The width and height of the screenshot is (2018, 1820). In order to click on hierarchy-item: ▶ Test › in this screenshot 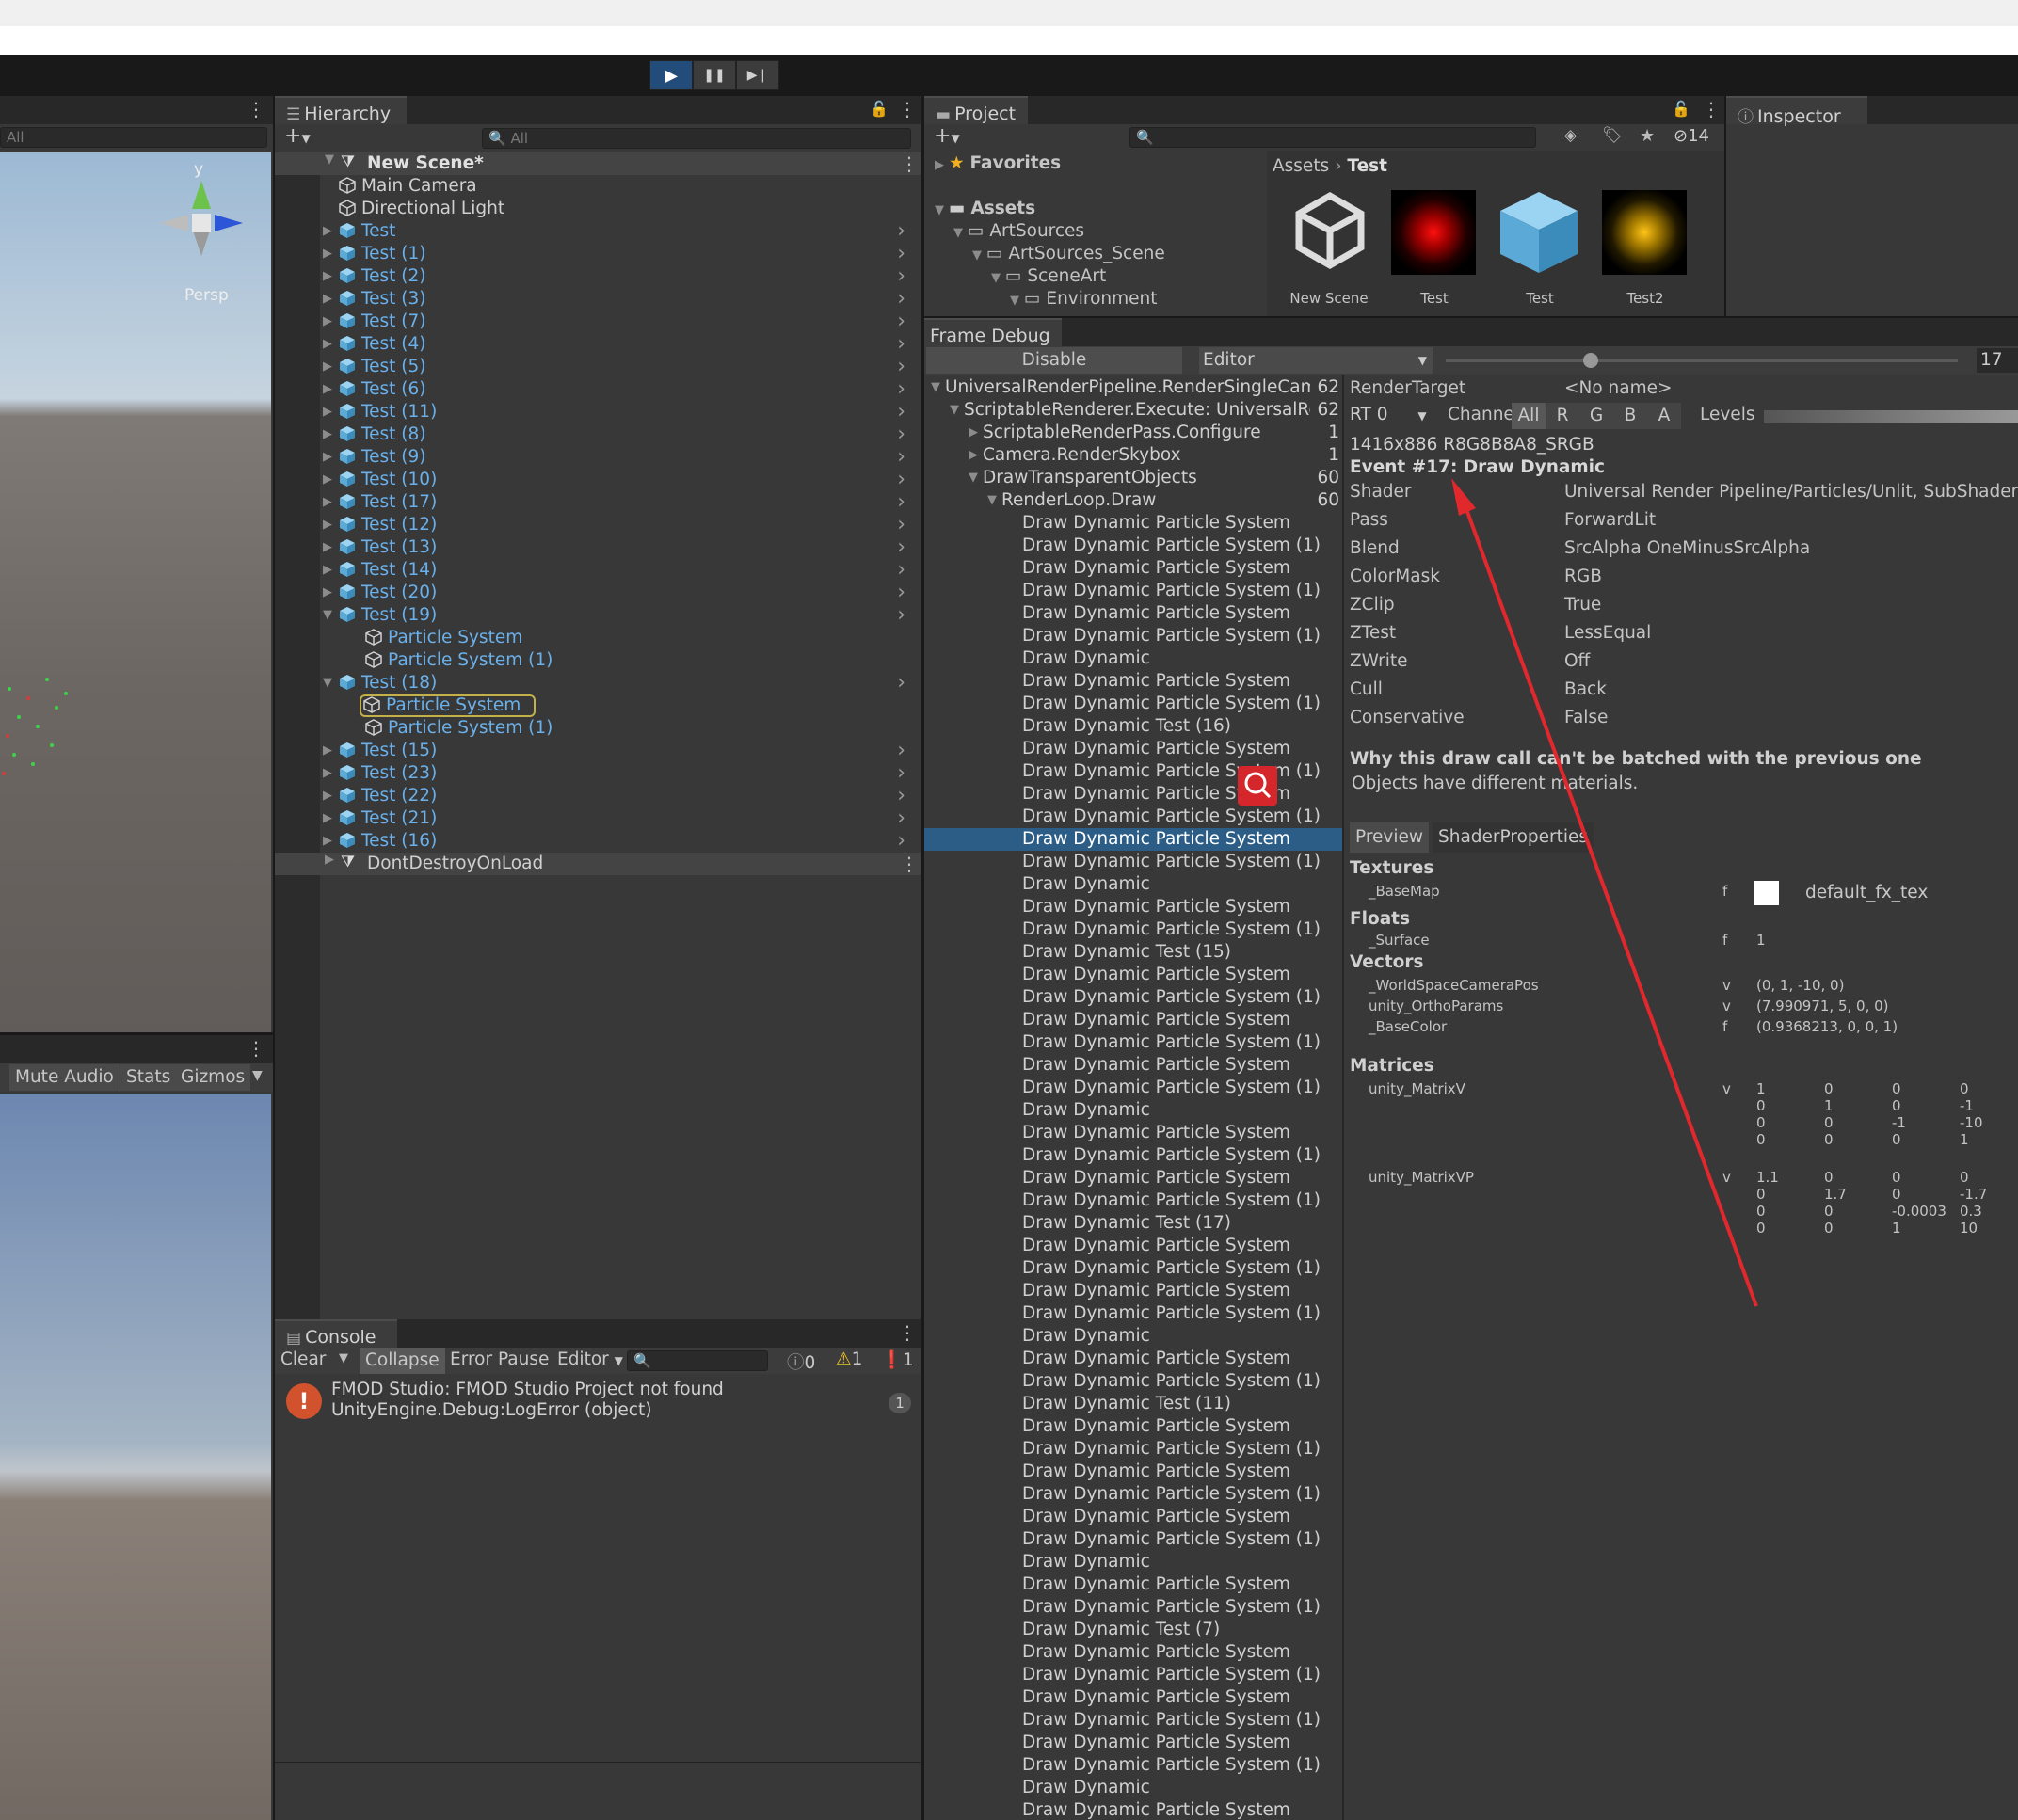, I will do `click(595, 231)`.